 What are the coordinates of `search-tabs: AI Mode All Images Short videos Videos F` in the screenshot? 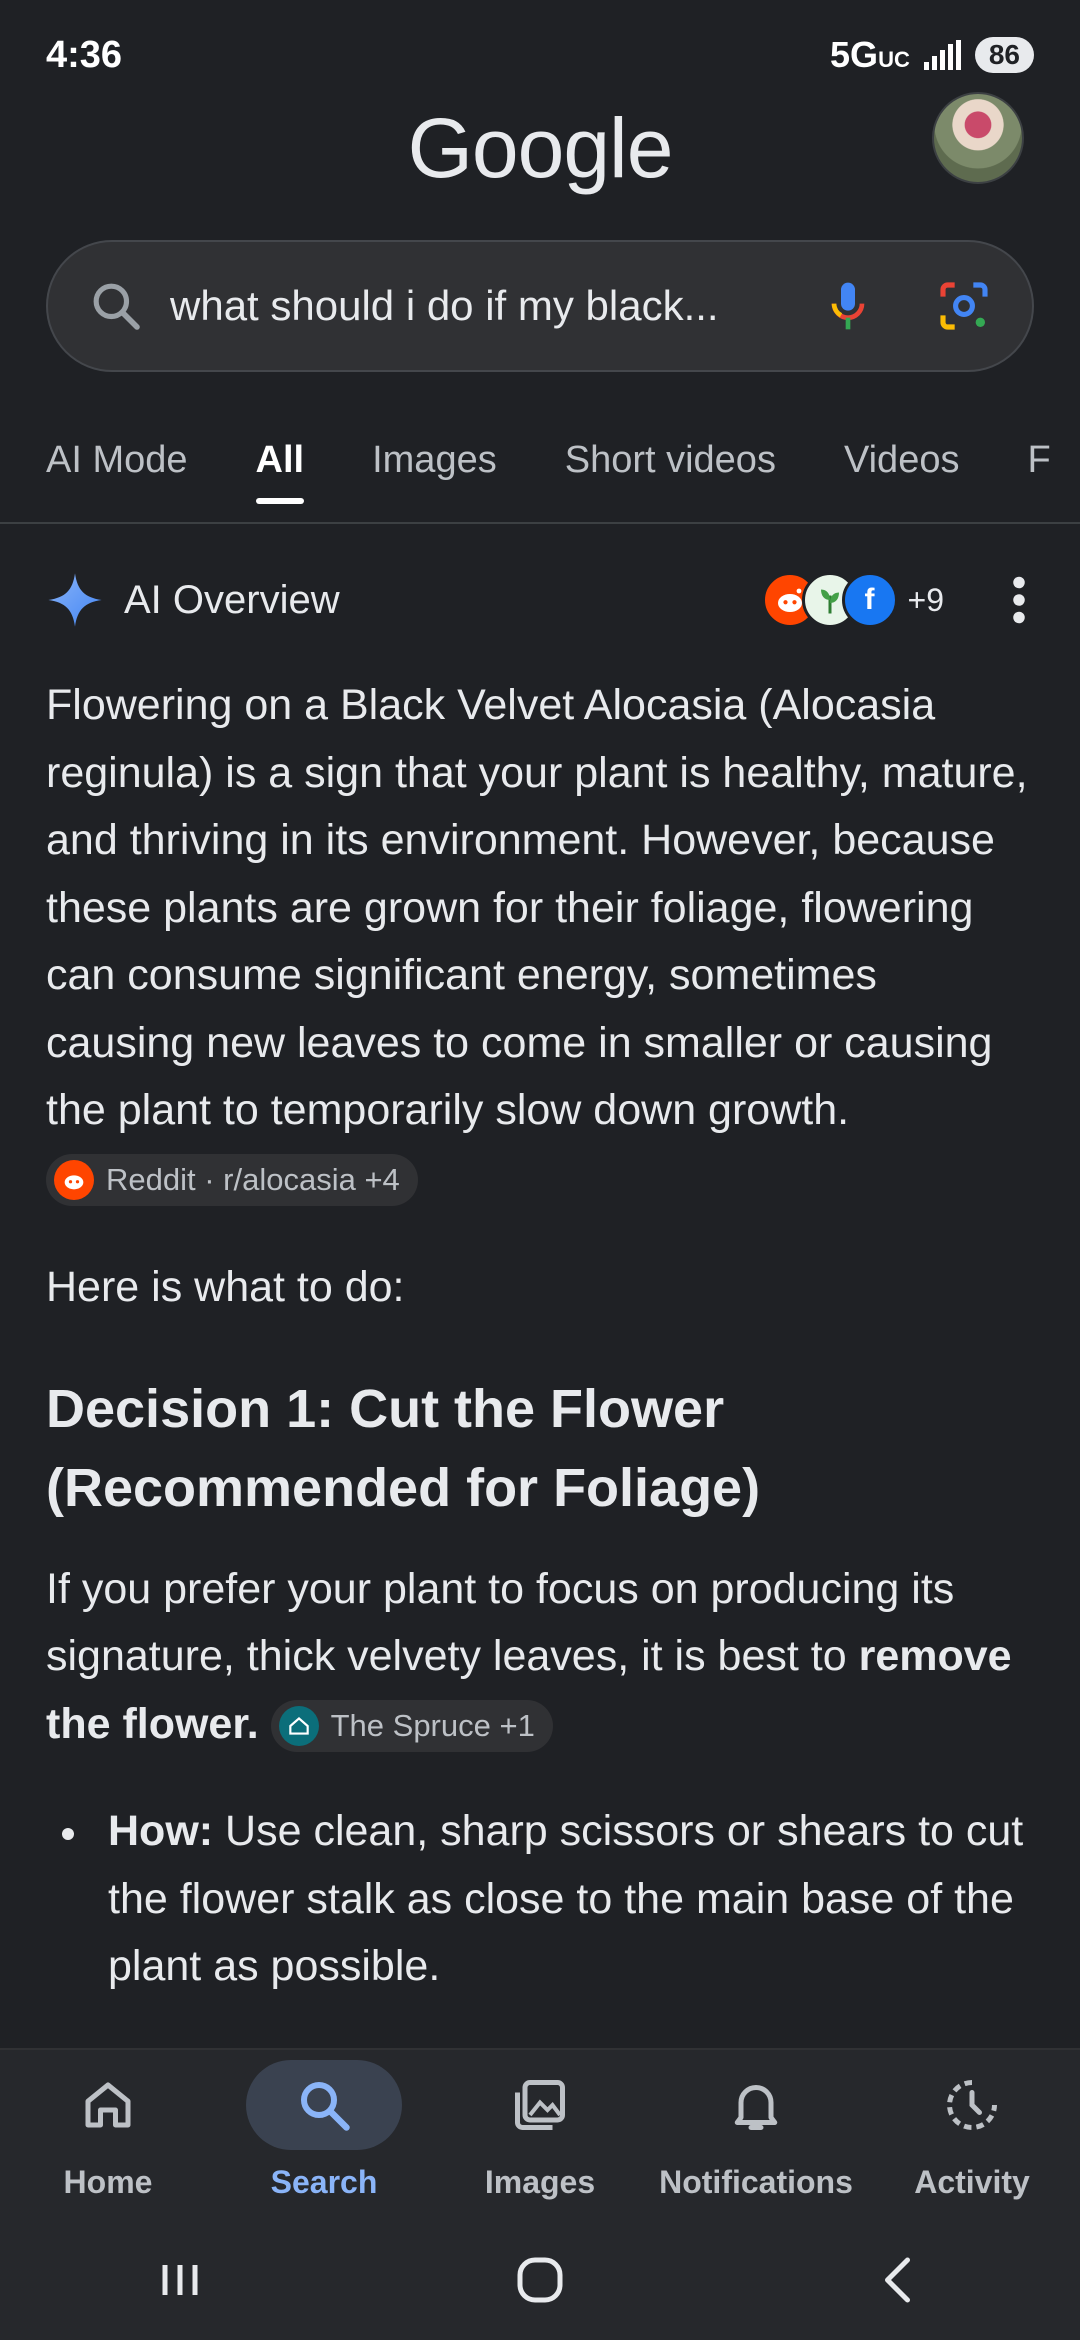 It's located at (540, 460).